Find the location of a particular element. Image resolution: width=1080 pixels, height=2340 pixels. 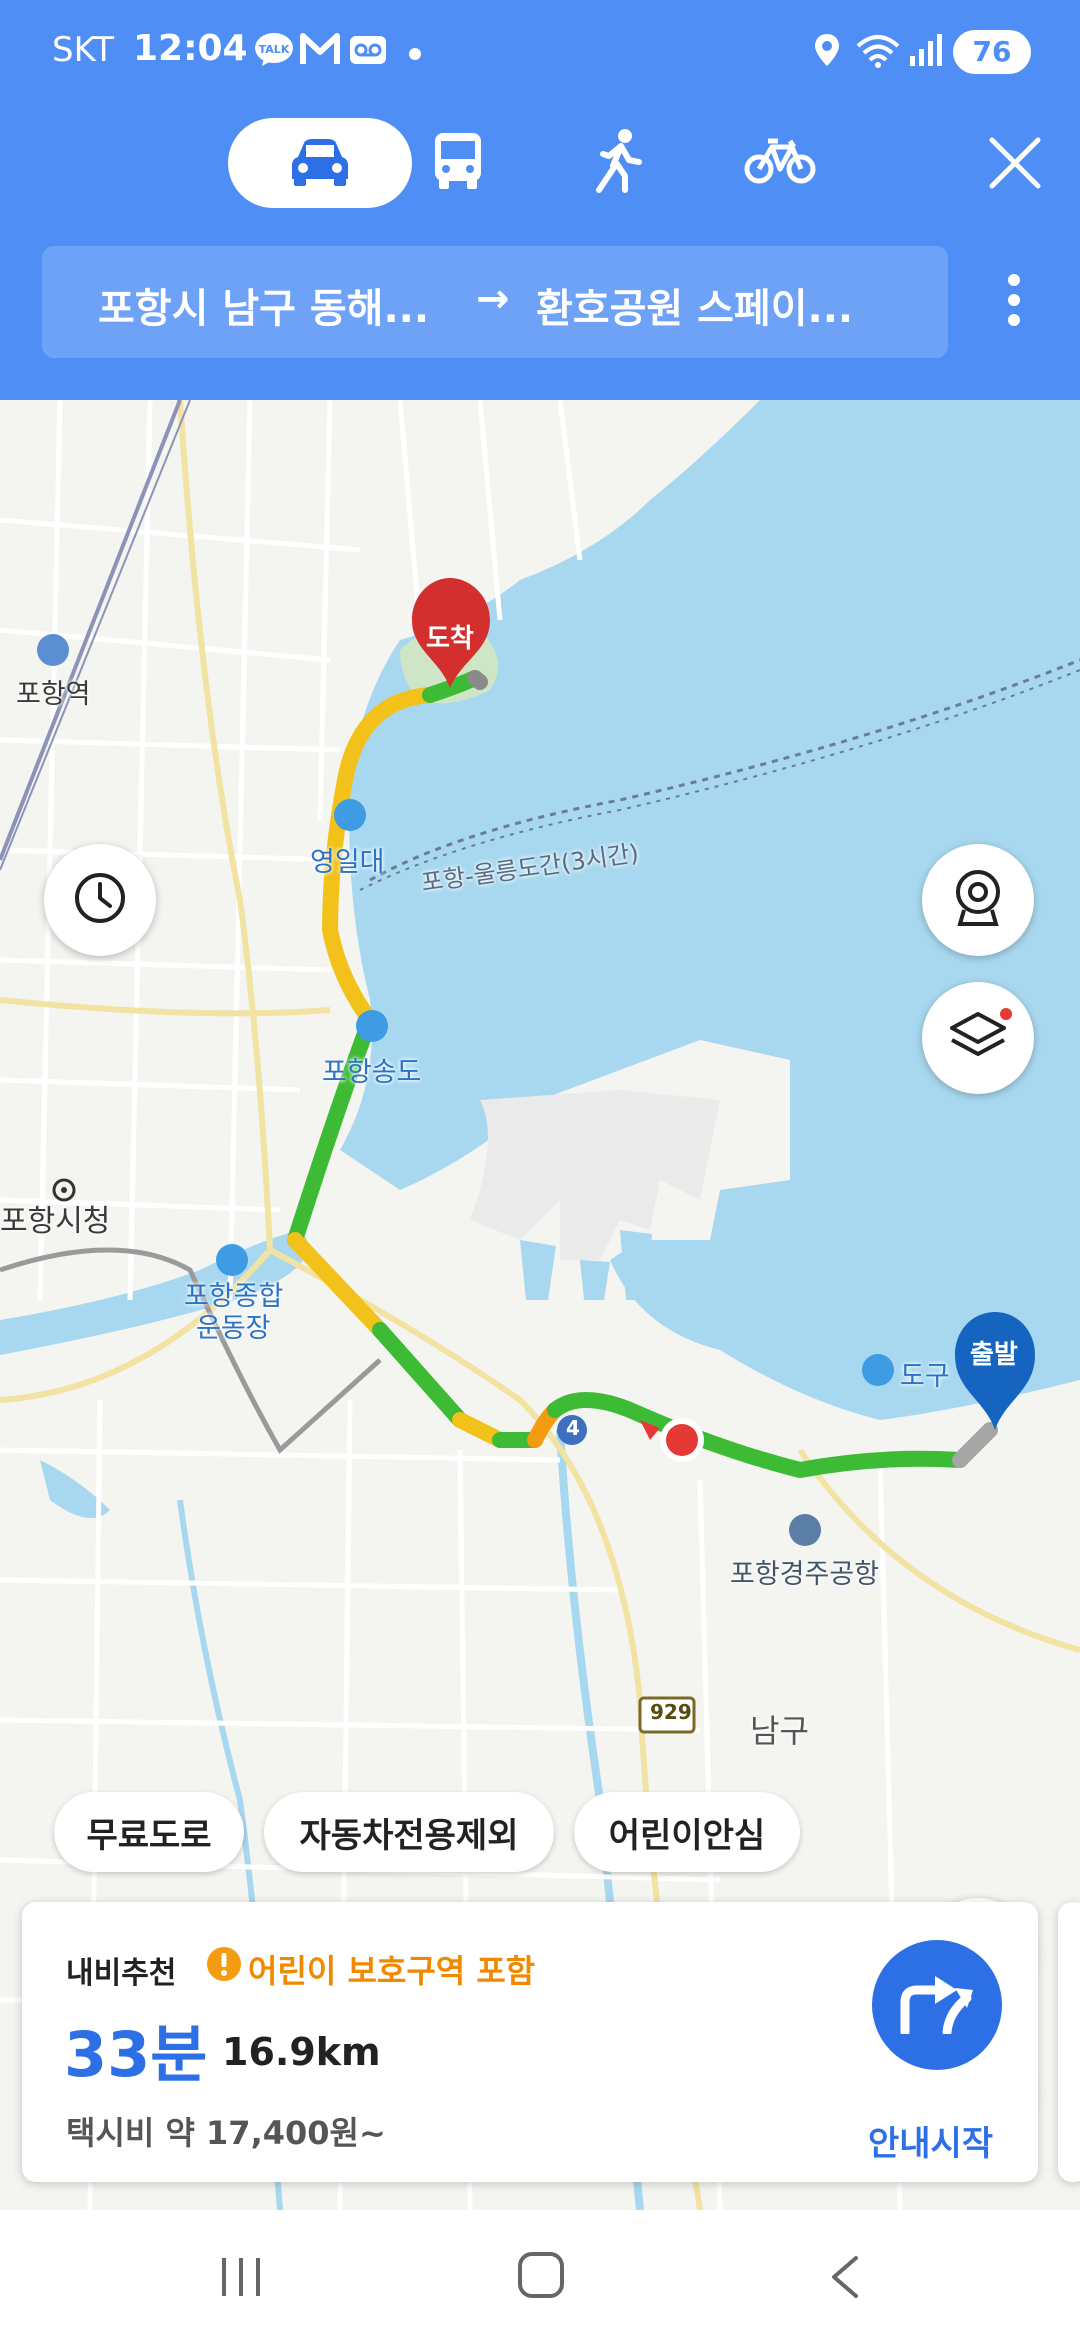

mode-car-button is located at coordinates (320, 163).